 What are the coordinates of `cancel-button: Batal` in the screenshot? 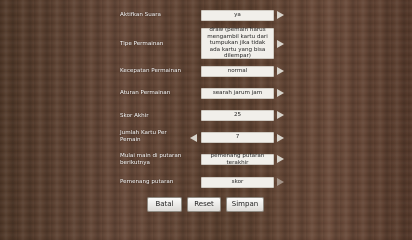 It's located at (164, 204).